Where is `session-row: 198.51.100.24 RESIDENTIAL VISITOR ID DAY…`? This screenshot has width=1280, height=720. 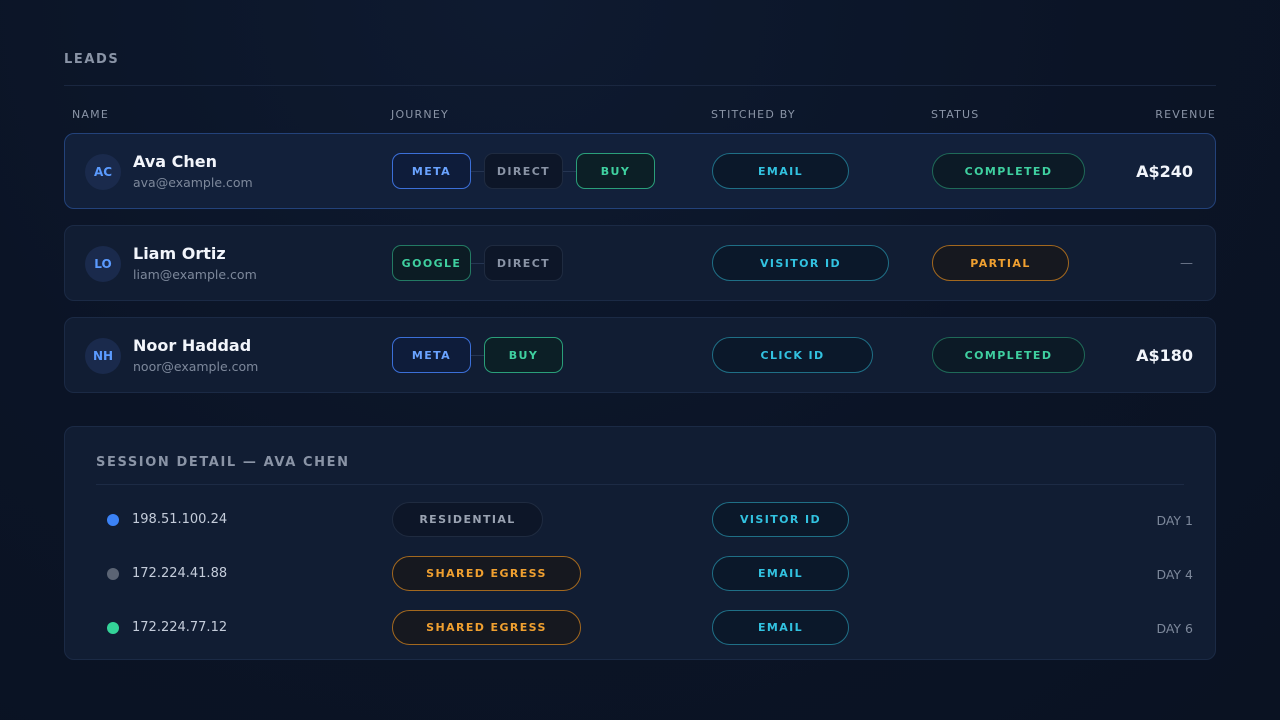 session-row: 198.51.100.24 RESIDENTIAL VISITOR ID DAY… is located at coordinates (640, 520).